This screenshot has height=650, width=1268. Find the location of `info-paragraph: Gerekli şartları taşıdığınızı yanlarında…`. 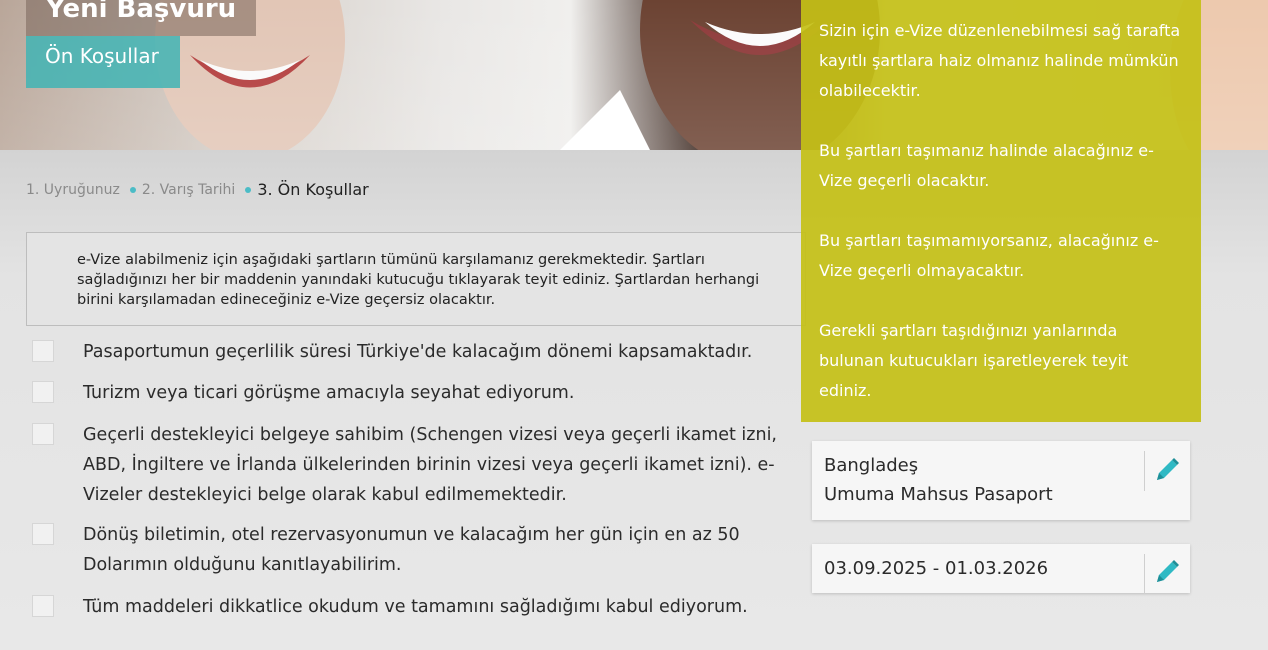

info-paragraph: Gerekli şartları taşıdığınızı yanlarında… is located at coordinates (974, 360).